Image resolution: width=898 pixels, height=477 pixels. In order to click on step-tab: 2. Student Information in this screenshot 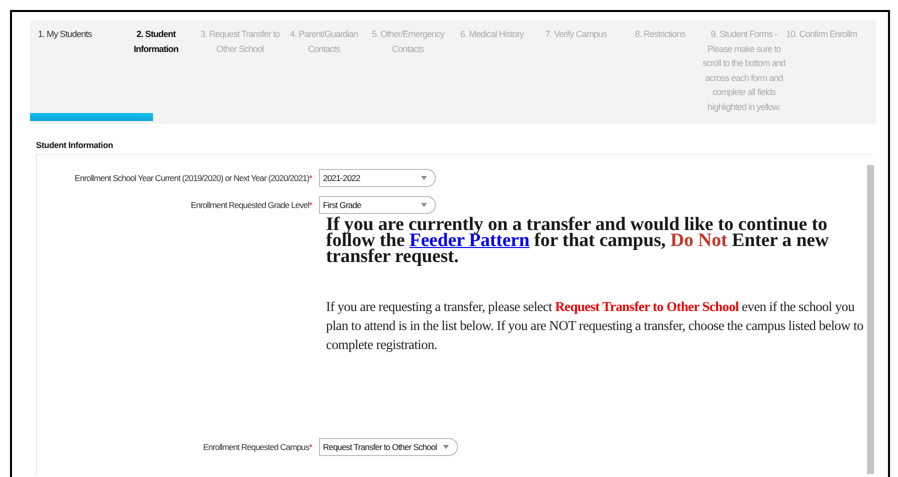, I will do `click(156, 41)`.